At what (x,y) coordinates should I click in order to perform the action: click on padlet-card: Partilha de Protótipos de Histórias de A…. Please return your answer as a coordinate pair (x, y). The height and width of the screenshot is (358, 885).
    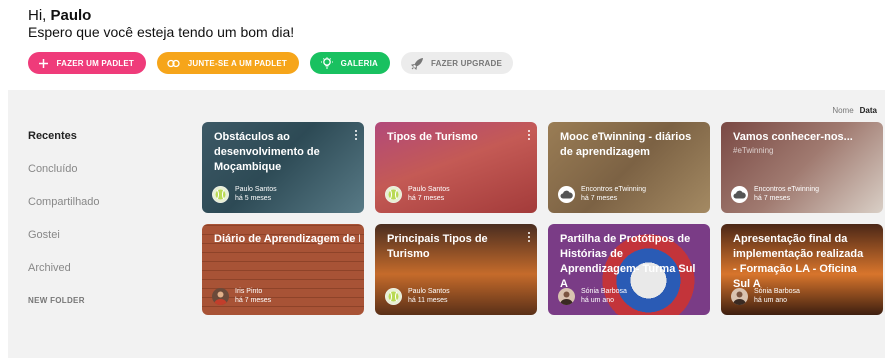
    Looking at the image, I should click on (629, 269).